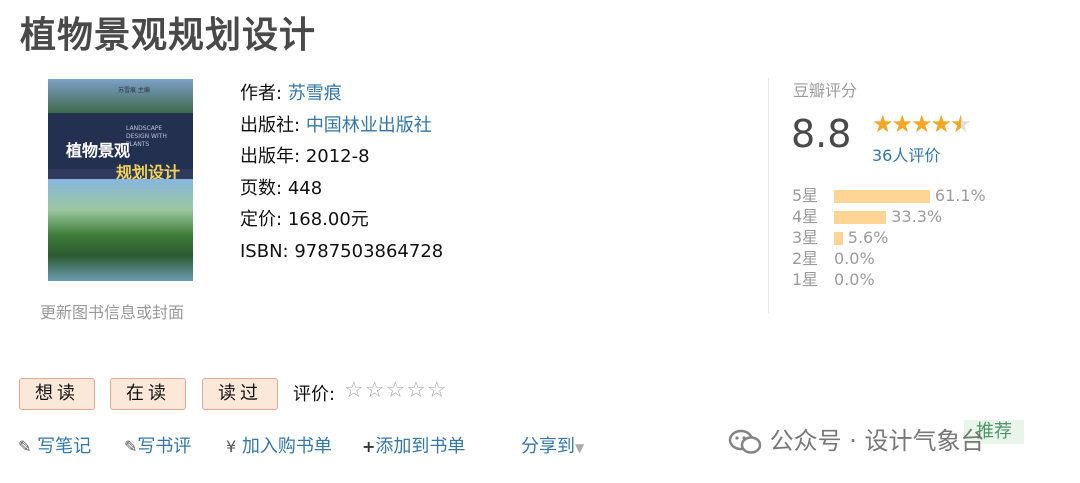 The image size is (1080, 483). I want to click on add-to-cart-label: 加入购书单, so click(287, 446).